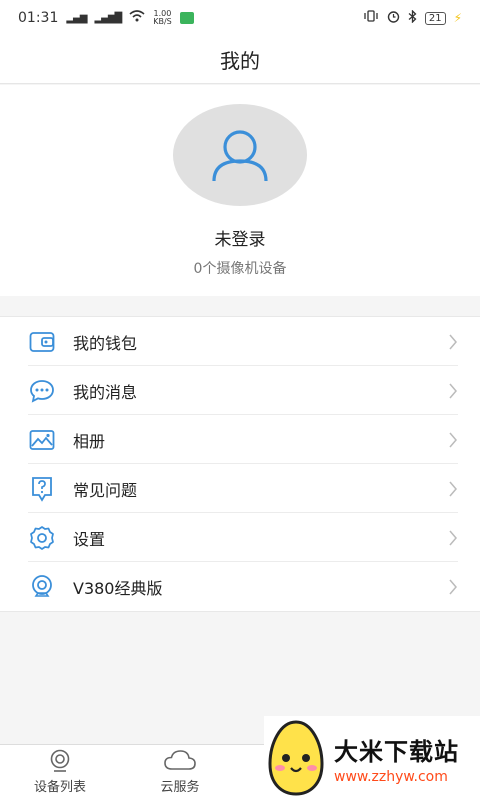 Image resolution: width=480 pixels, height=800 pixels. I want to click on charging-icon: ⚡, so click(457, 18).